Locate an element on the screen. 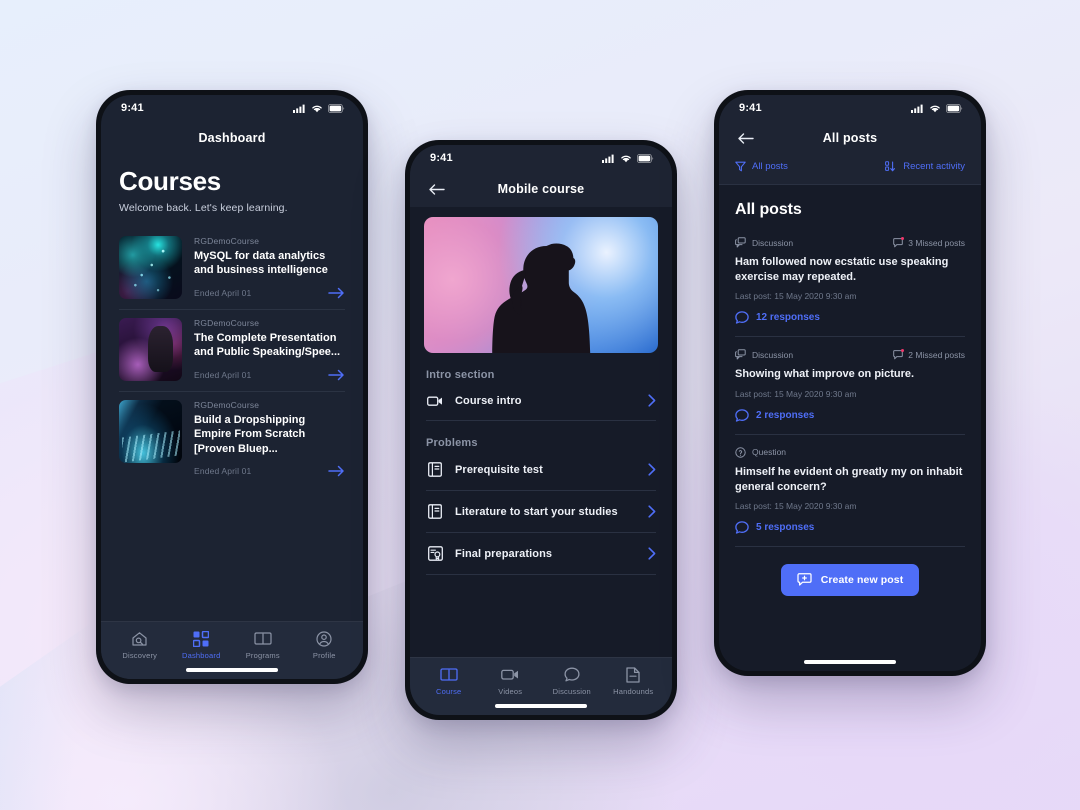 This screenshot has height=810, width=1080. home-indicator-area is located at coordinates (850, 662).